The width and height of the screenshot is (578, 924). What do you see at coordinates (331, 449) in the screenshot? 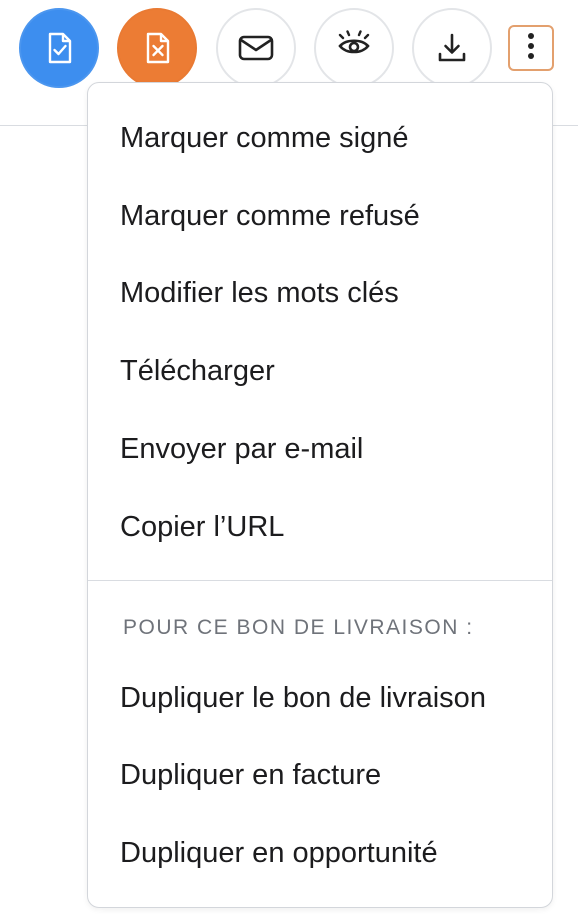
I see `menu-item-send-email: Envoyer par e-mail` at bounding box center [331, 449].